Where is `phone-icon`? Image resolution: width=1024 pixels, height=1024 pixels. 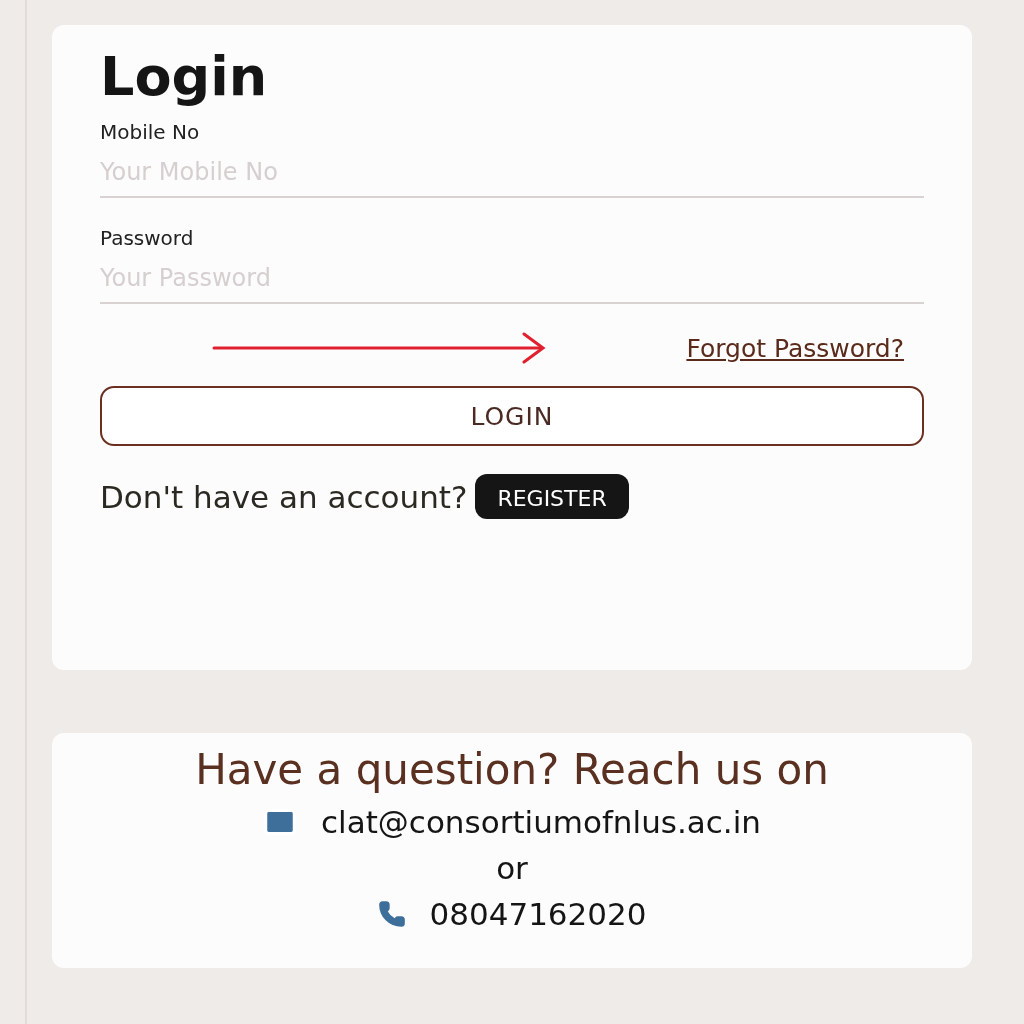
phone-icon is located at coordinates (391, 914).